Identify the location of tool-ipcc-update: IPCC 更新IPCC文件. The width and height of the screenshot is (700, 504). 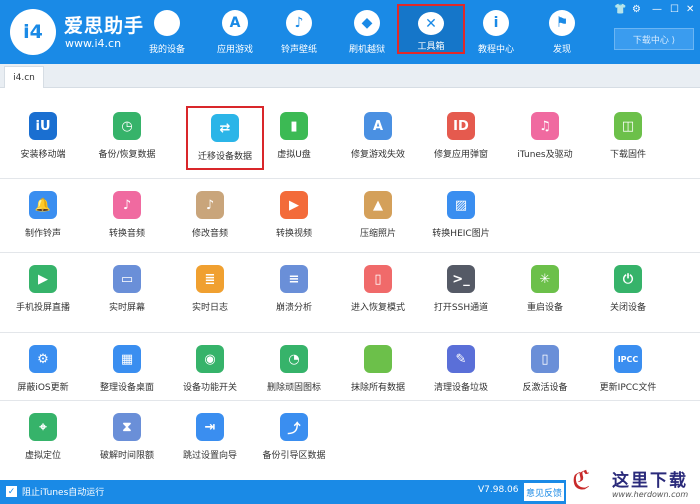
(628, 376).